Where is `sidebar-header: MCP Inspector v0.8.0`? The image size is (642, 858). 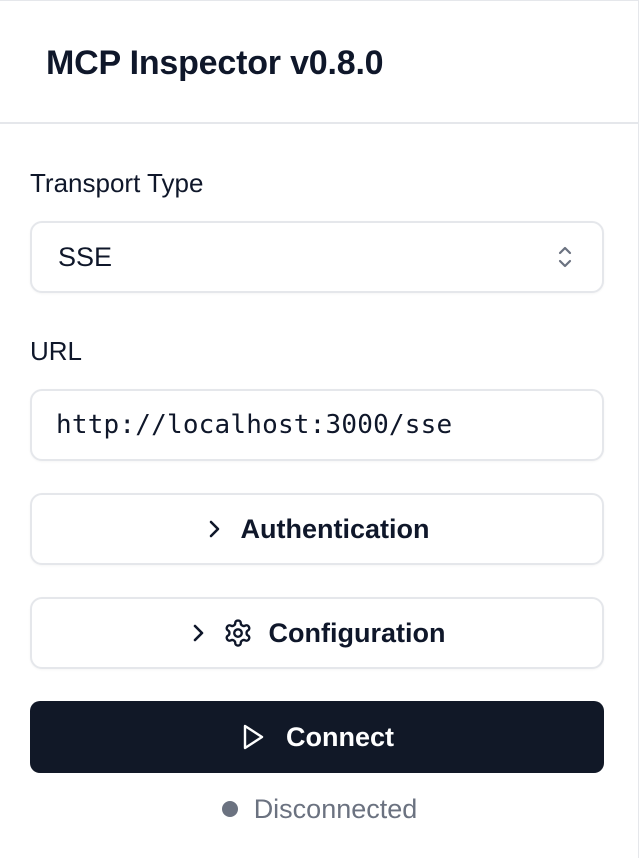 sidebar-header: MCP Inspector v0.8.0 is located at coordinates (319, 62).